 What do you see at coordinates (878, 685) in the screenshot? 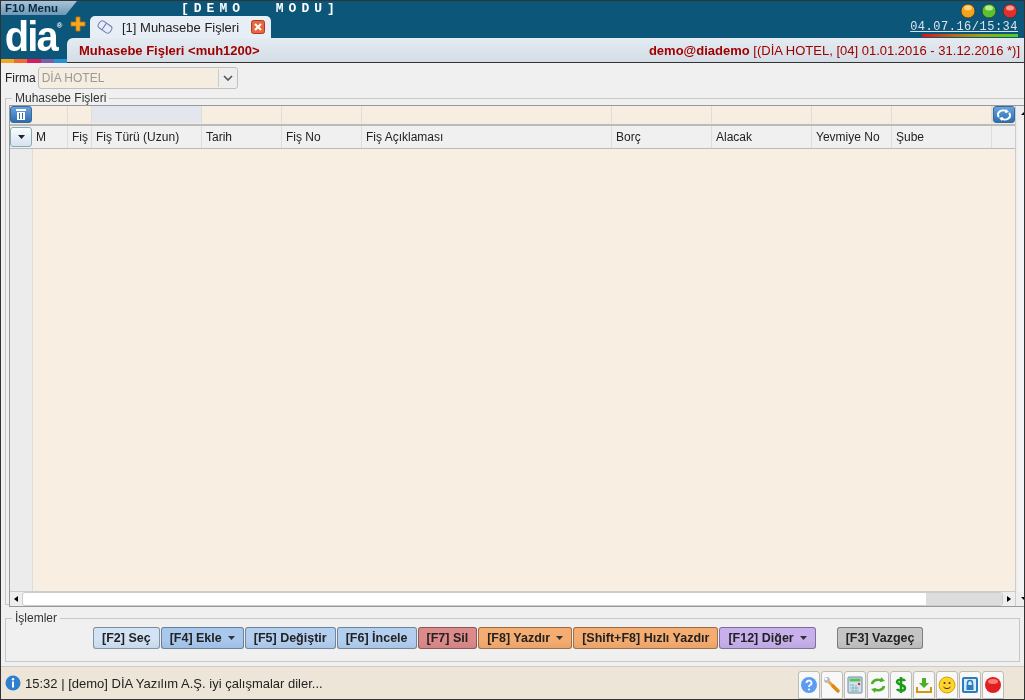
I see `sync-icon` at bounding box center [878, 685].